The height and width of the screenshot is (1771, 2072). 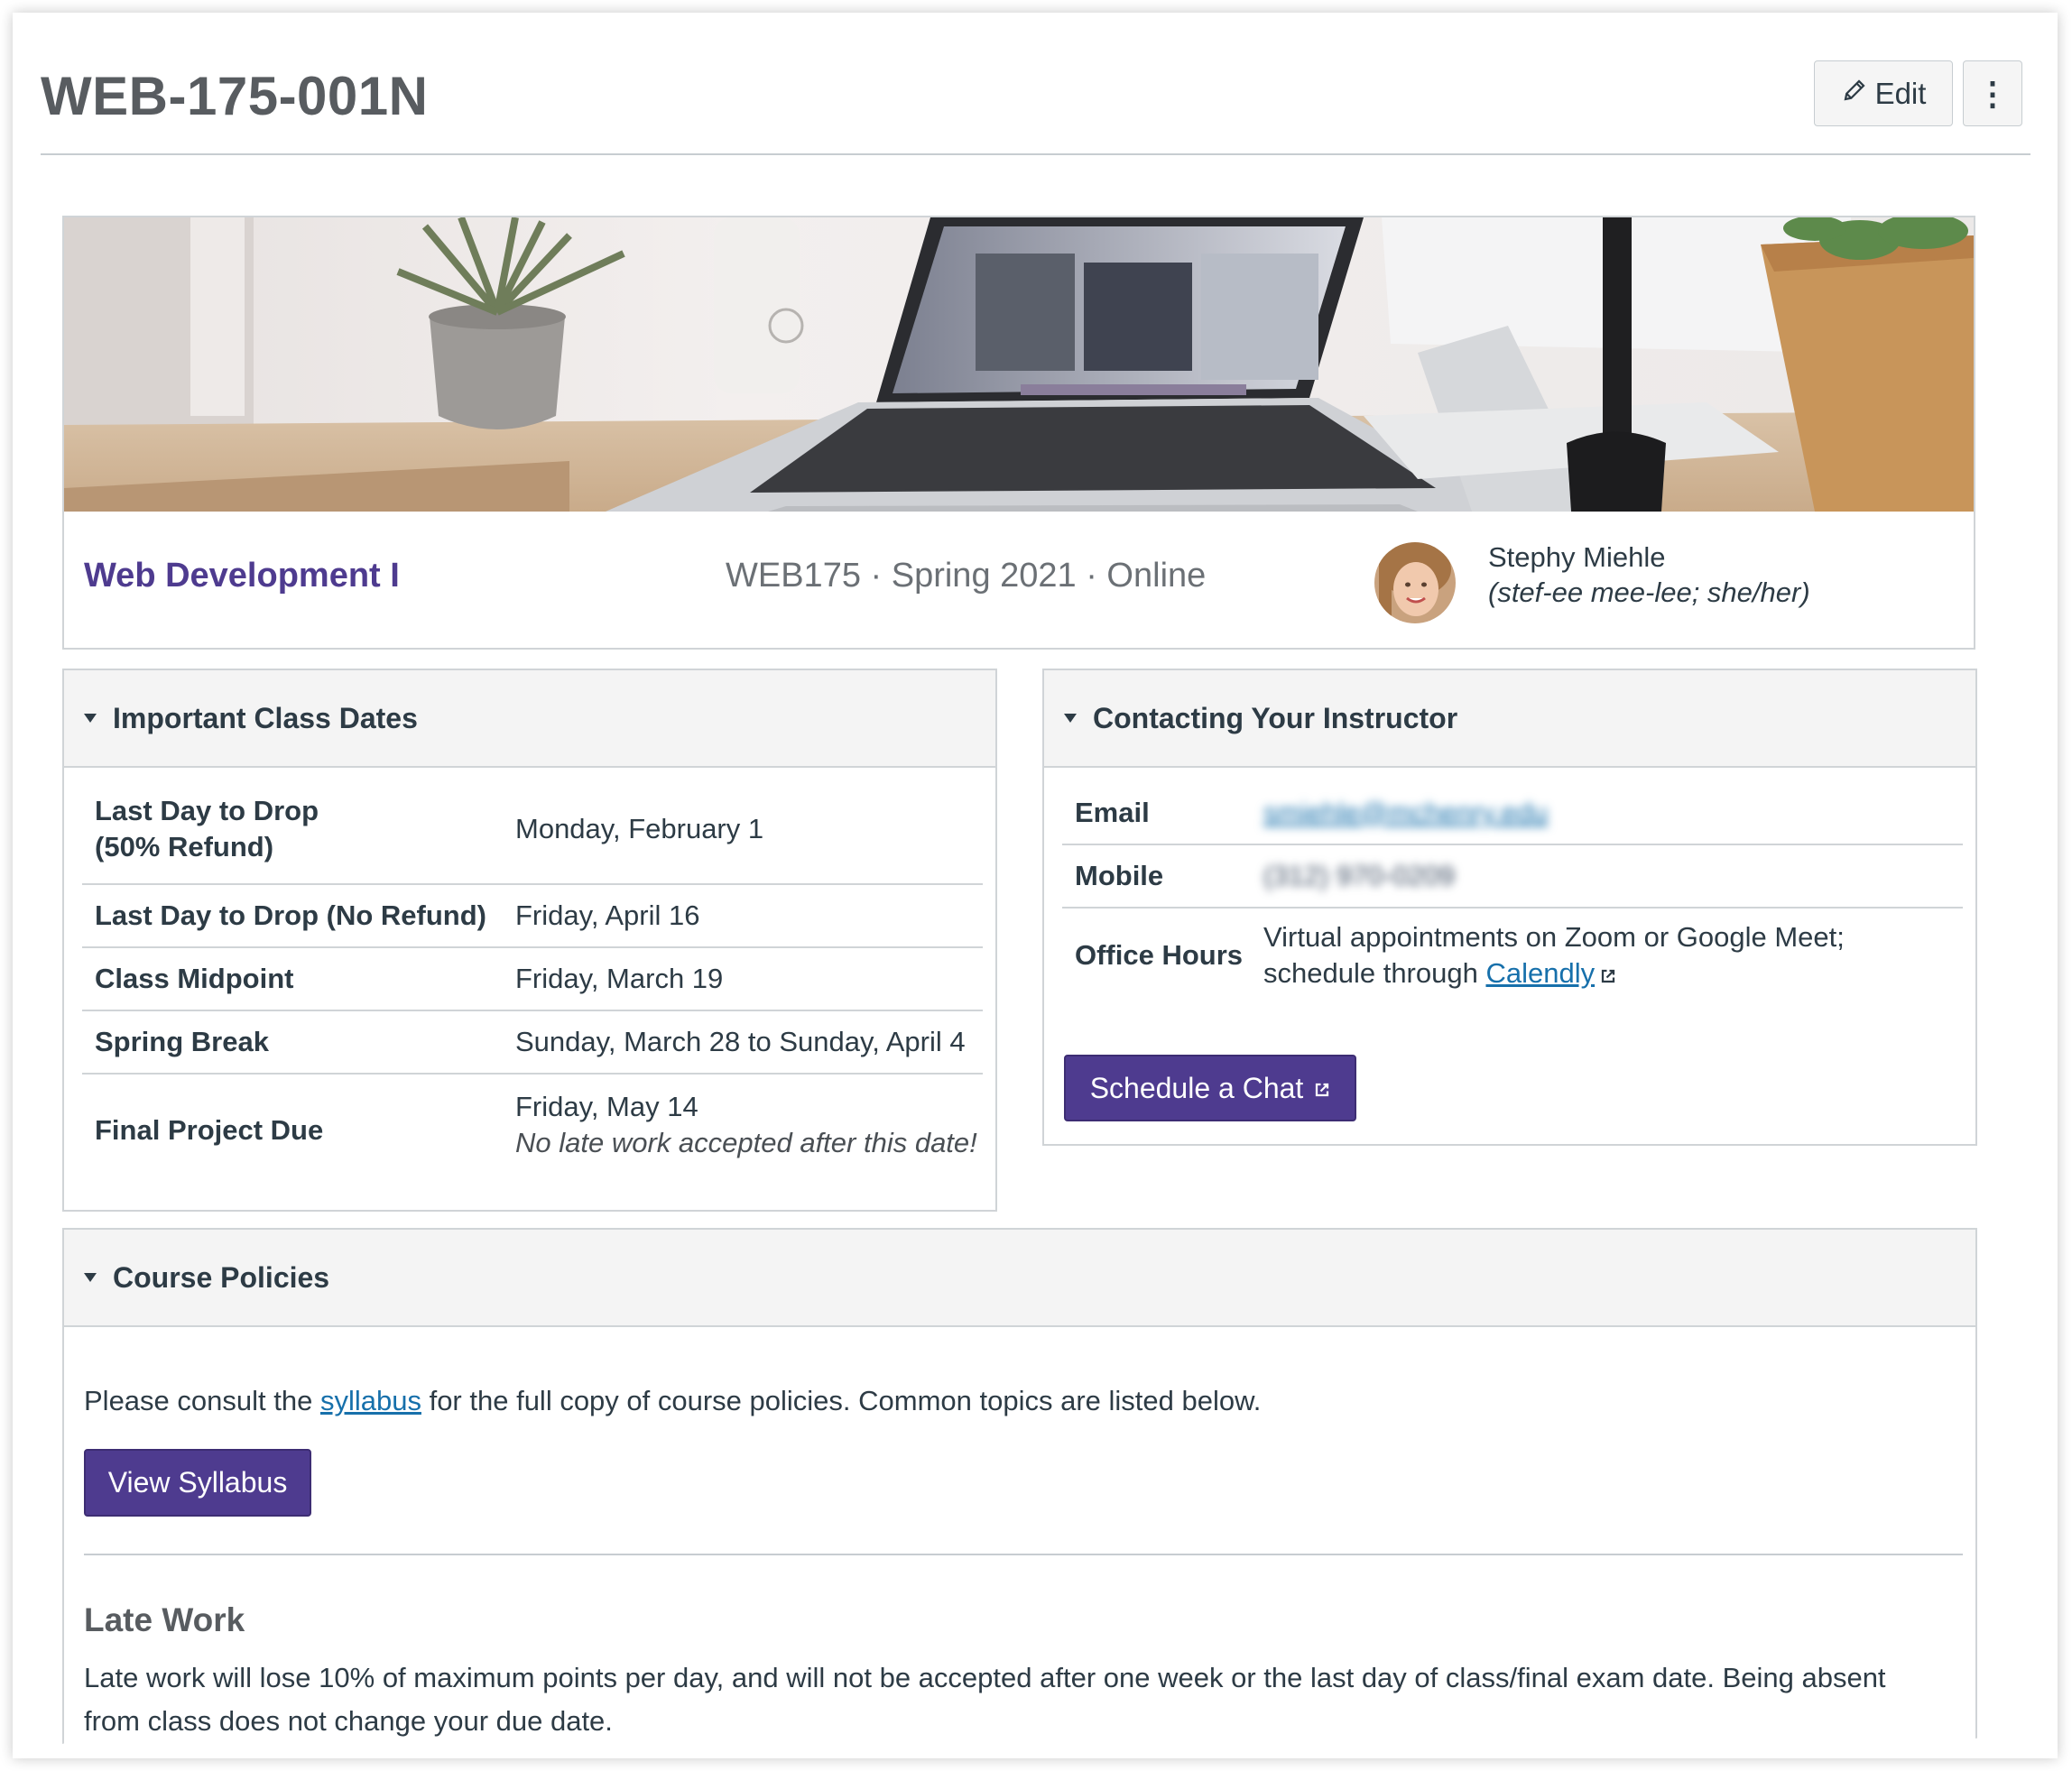 I want to click on course-policies-header: Course Policies, so click(x=1020, y=1278).